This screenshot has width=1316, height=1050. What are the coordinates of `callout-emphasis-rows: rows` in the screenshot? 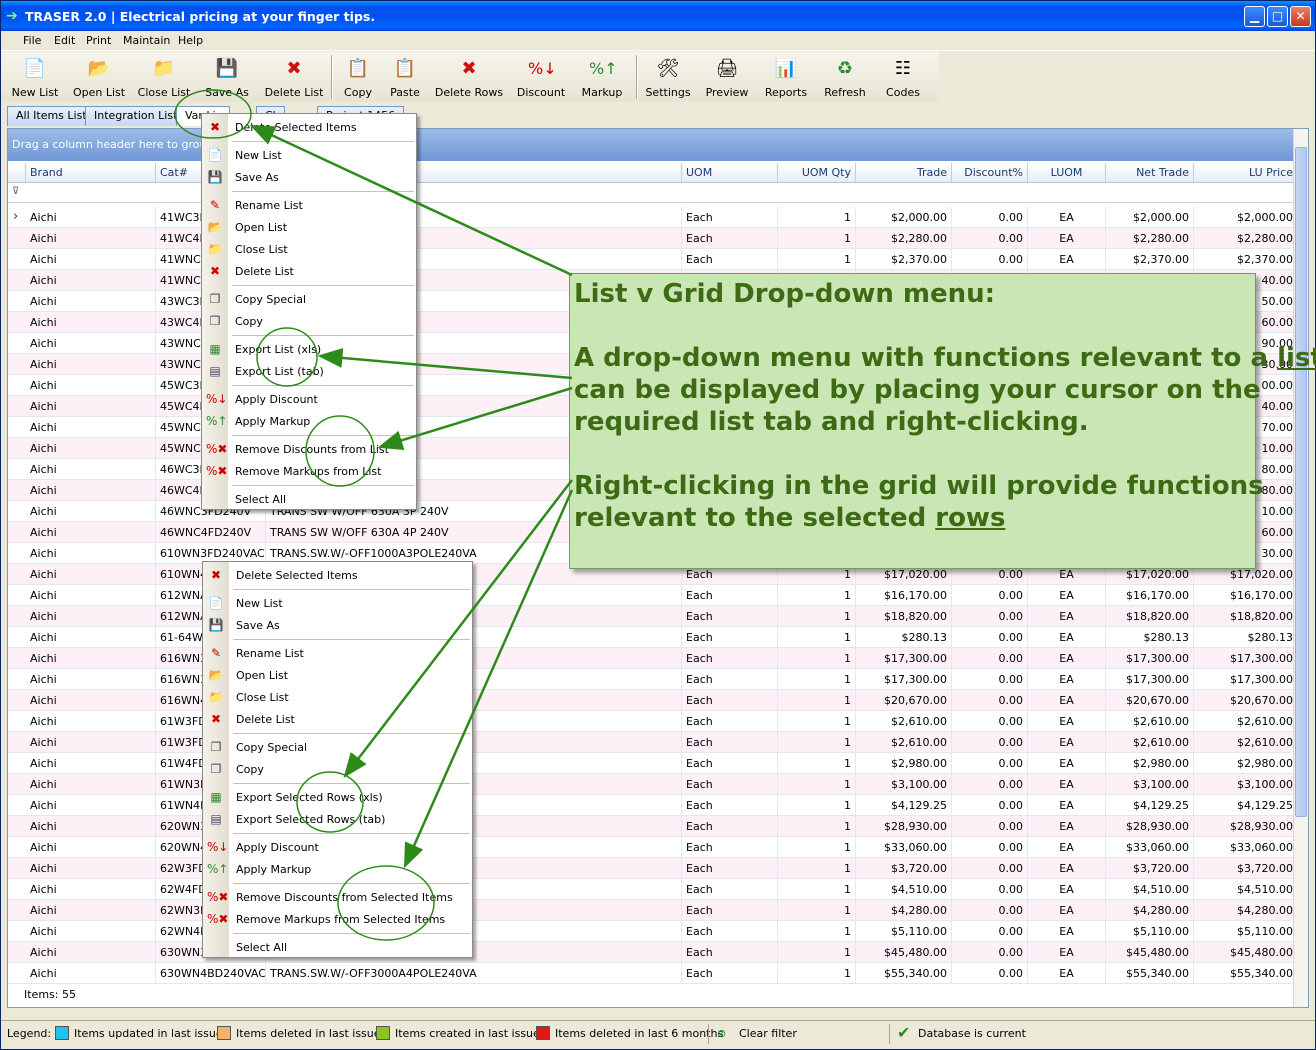 It's located at (970, 518).